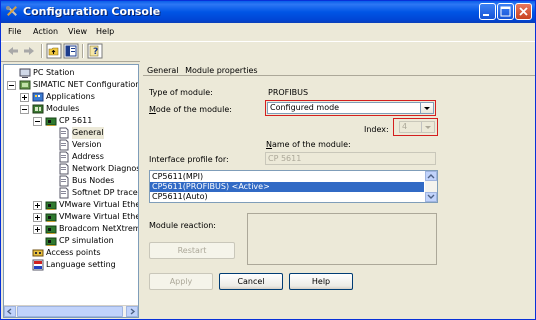 The image size is (536, 320). I want to click on profile-list-scrollbar, so click(431, 186).